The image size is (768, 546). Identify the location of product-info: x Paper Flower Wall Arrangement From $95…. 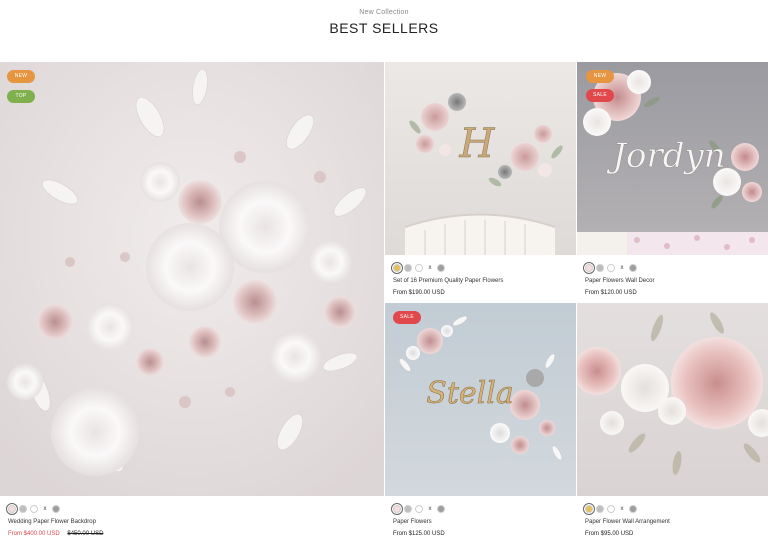
(672, 521).